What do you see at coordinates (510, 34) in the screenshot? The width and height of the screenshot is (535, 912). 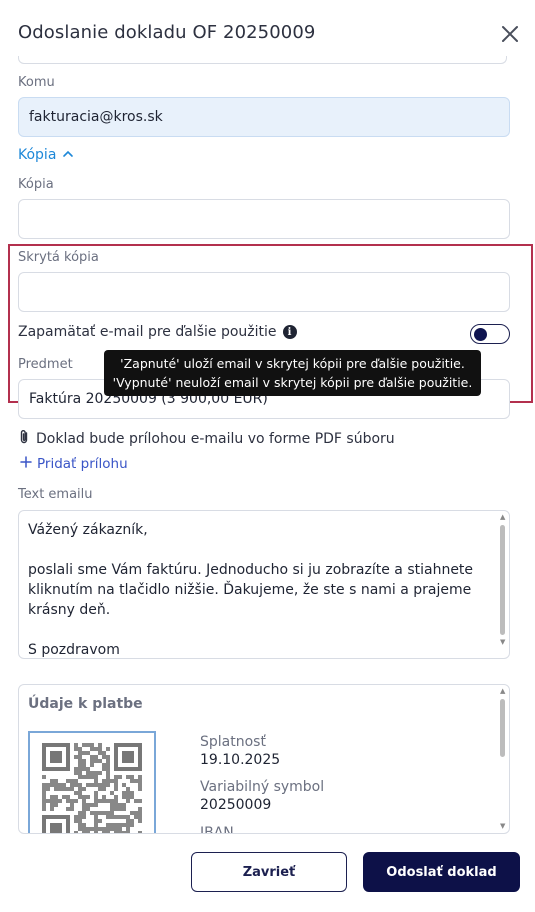 I see `close-icon` at bounding box center [510, 34].